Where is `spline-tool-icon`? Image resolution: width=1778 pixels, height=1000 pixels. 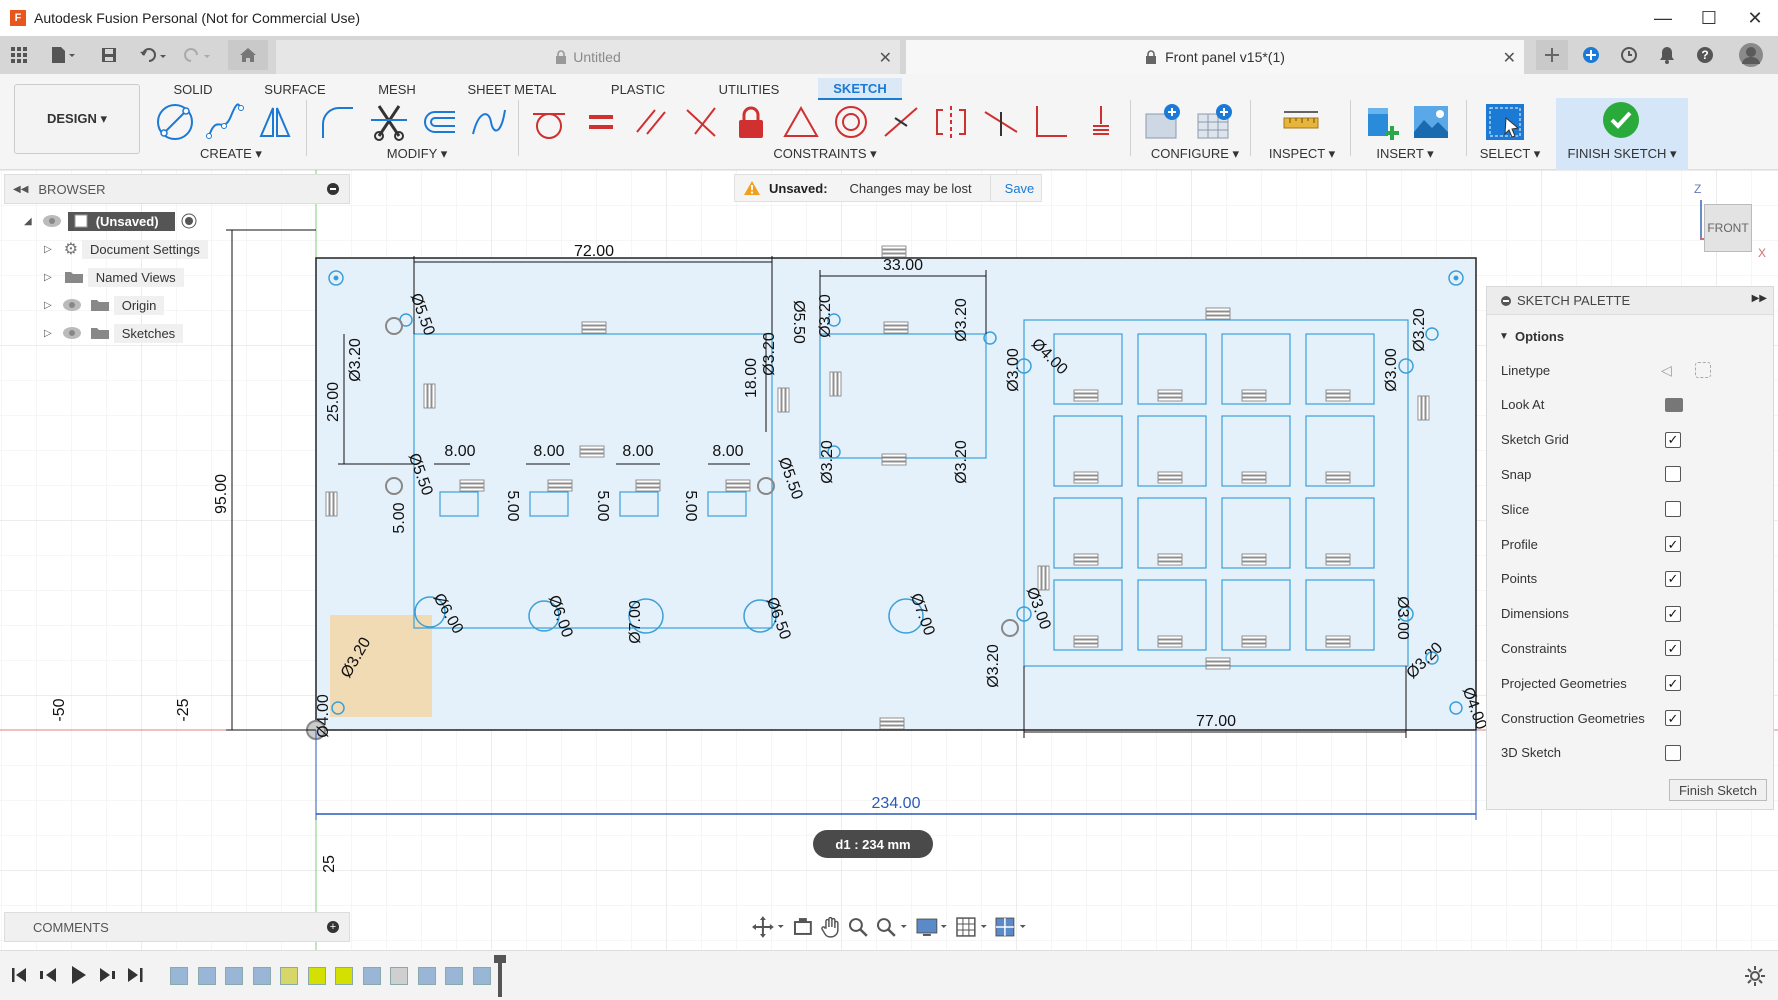 spline-tool-icon is located at coordinates (225, 122).